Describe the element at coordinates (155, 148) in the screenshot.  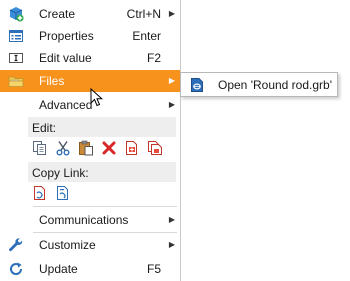
I see `duplicate-icon` at that location.